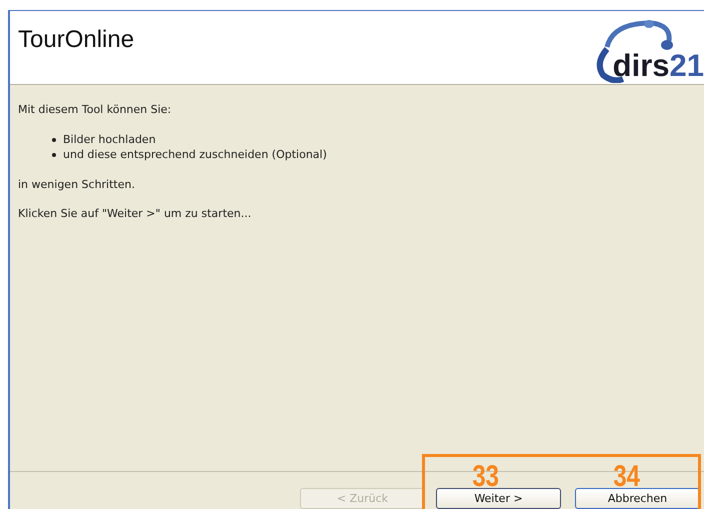  What do you see at coordinates (498, 498) in the screenshot?
I see `wizard-button: Weiter >` at bounding box center [498, 498].